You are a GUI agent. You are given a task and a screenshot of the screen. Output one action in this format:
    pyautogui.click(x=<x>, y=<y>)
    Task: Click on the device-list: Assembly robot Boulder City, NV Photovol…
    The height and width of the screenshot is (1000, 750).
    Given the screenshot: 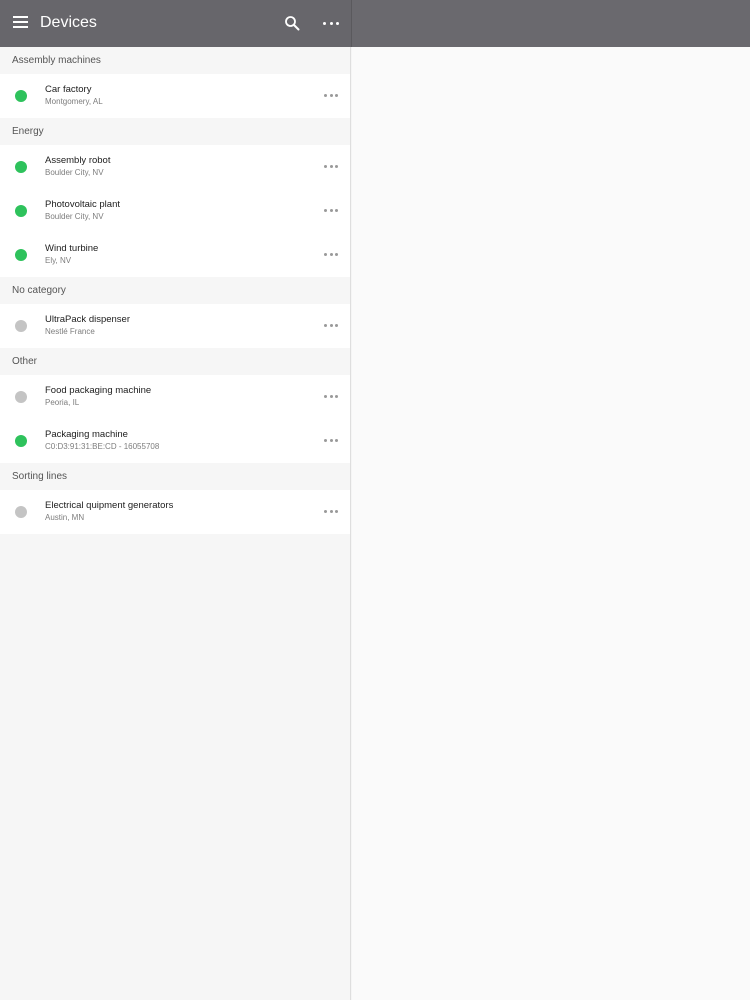 What is the action you would take?
    pyautogui.click(x=175, y=211)
    